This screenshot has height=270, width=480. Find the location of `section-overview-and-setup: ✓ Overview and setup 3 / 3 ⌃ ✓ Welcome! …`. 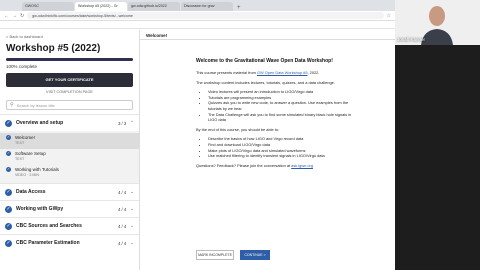

section-overview-and-setup: ✓ Overview and setup 3 / 3 ⌃ ✓ Welcome! … is located at coordinates (69, 148).